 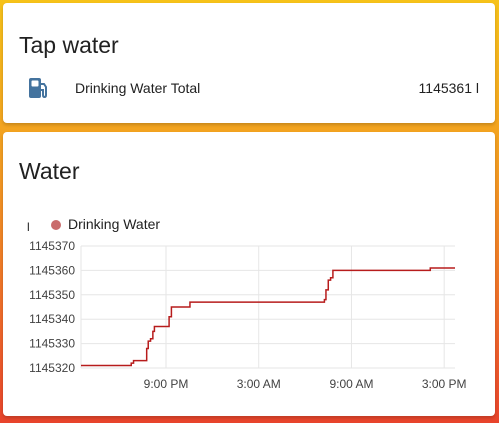 What do you see at coordinates (38, 88) in the screenshot?
I see `gas-pump-icon` at bounding box center [38, 88].